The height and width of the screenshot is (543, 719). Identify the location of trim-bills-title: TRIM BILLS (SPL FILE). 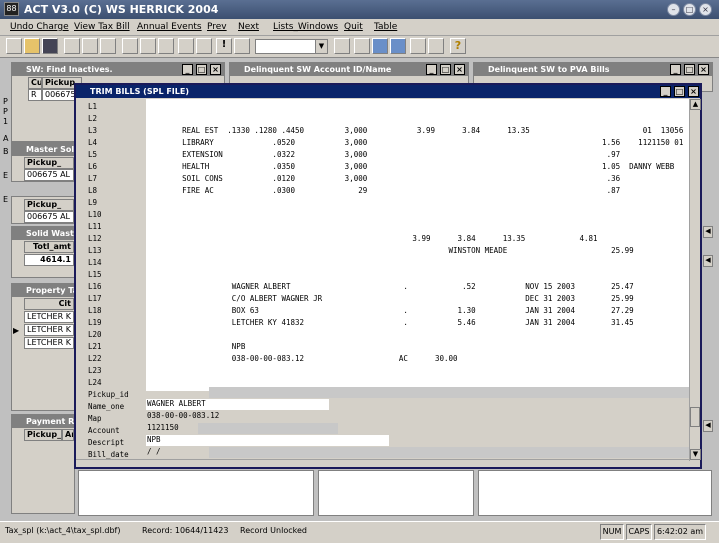
(388, 91).